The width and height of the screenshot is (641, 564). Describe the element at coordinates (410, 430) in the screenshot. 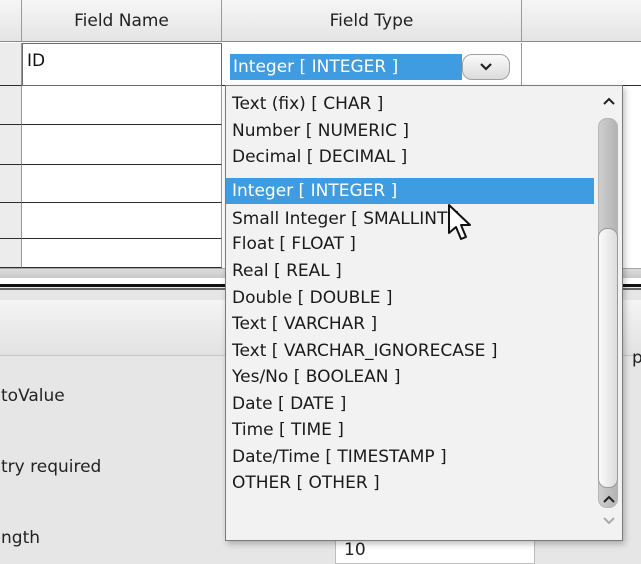

I see `dropdown-option: Time [ TIME ]` at that location.